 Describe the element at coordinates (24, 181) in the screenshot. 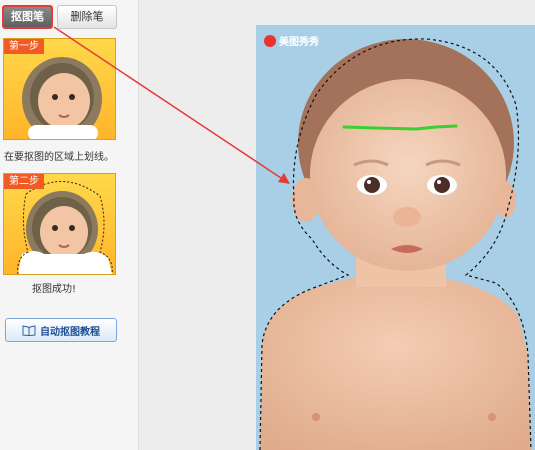

I see `step-two-badge: 第二步` at that location.